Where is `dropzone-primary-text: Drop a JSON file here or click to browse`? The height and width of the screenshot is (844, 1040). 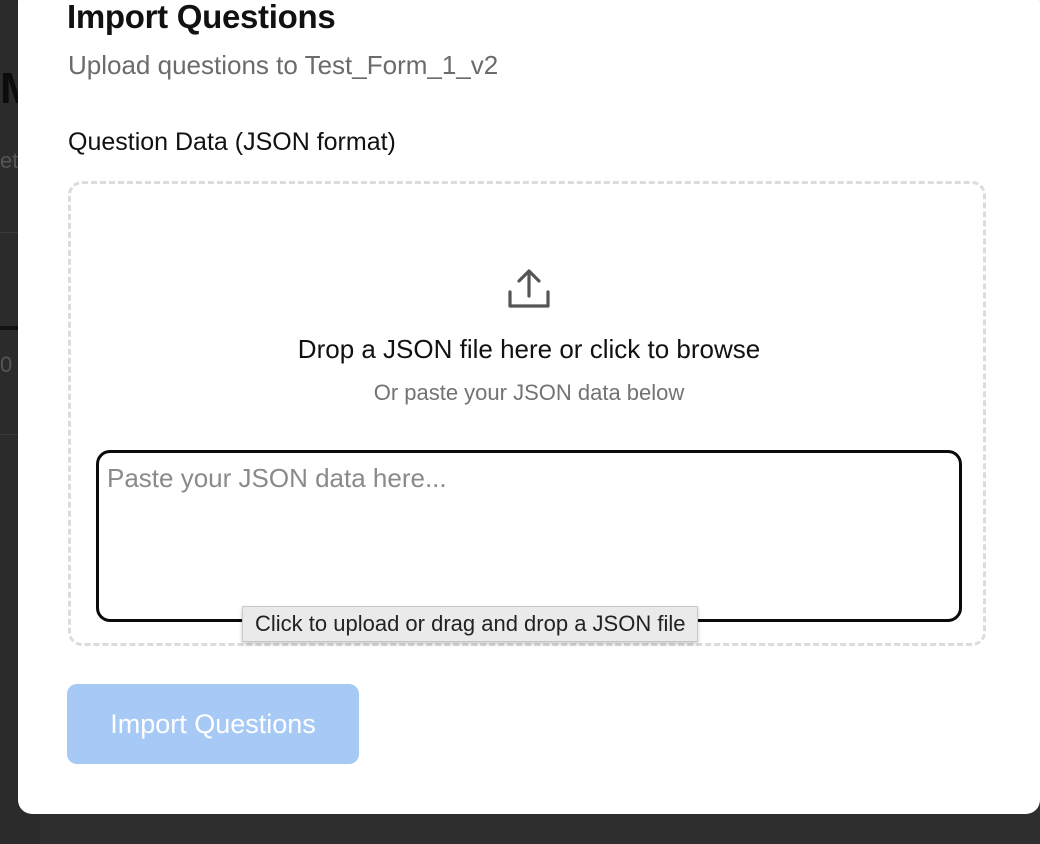 dropzone-primary-text: Drop a JSON file here or click to browse is located at coordinates (529, 349).